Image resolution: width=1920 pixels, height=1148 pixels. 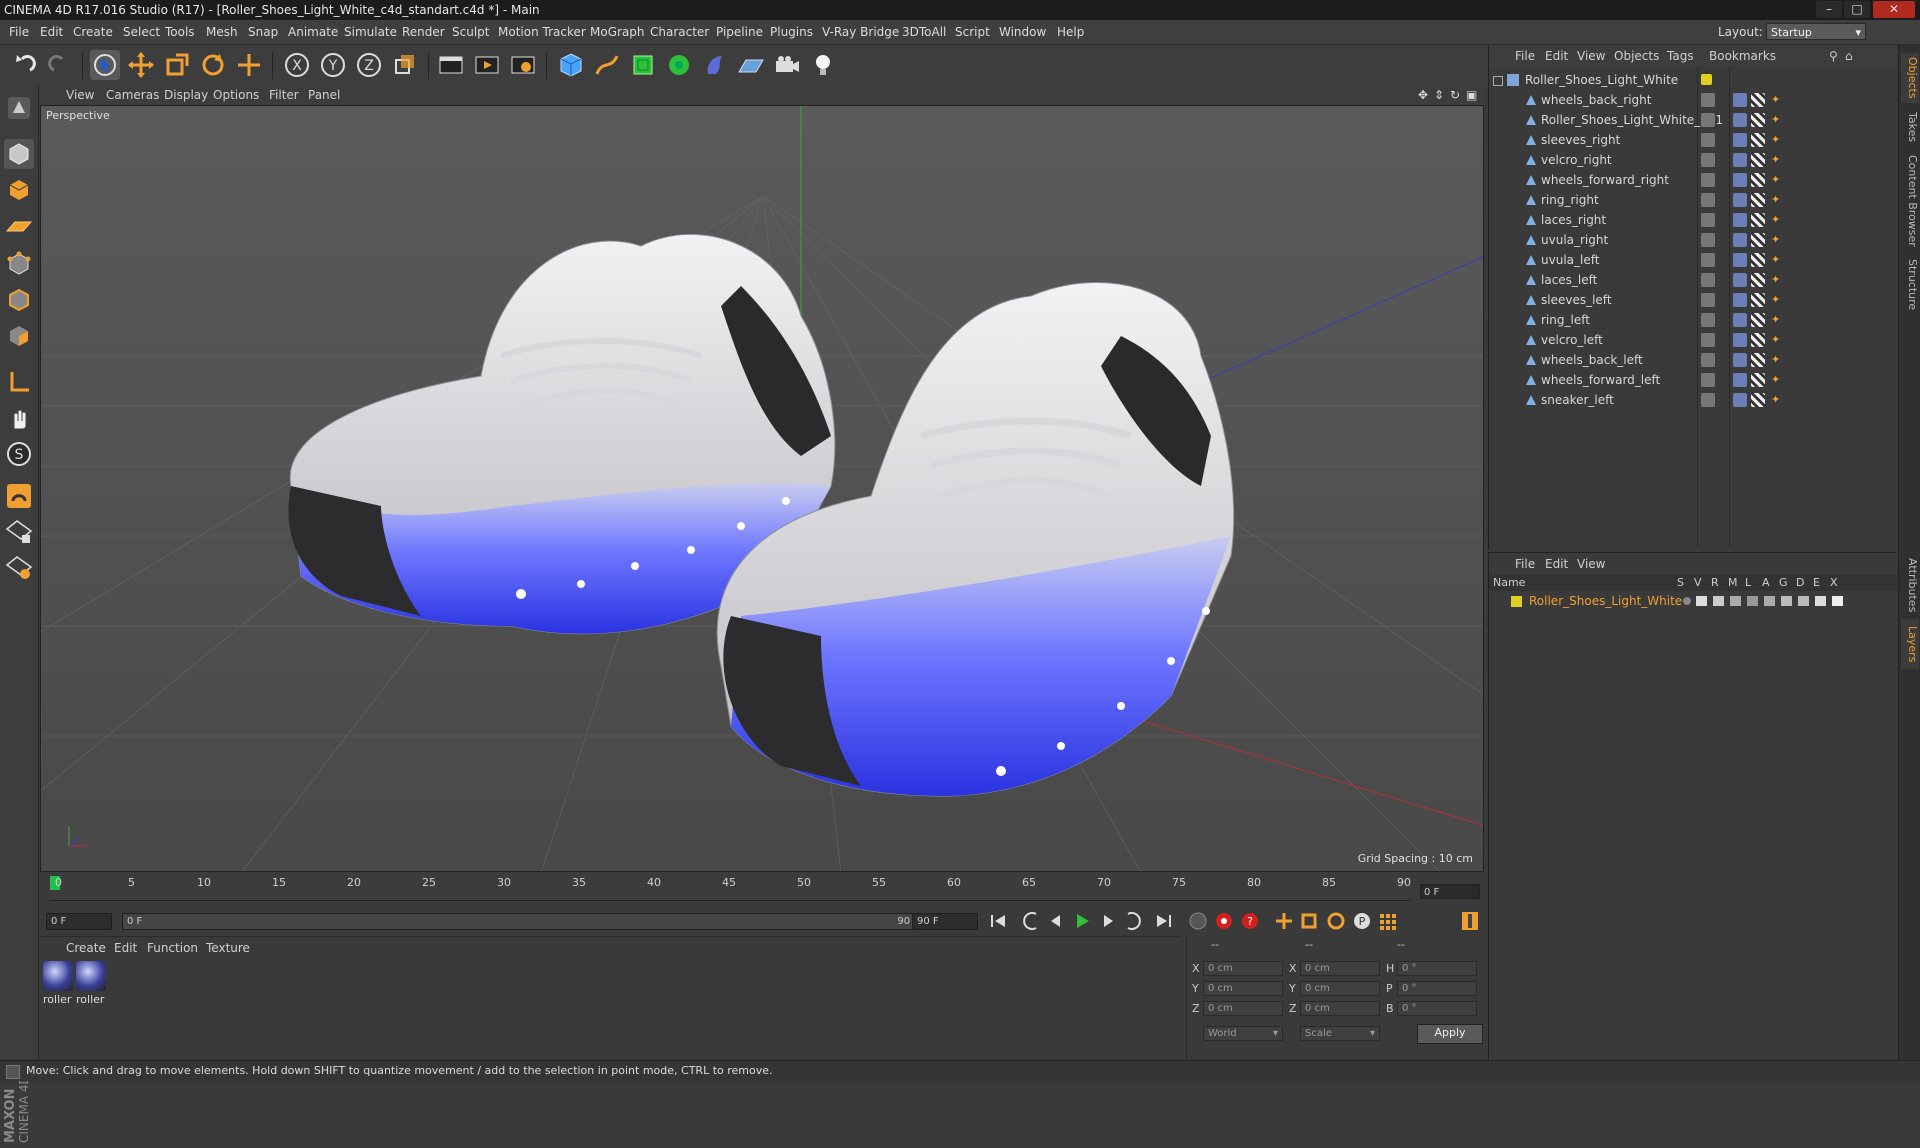 What do you see at coordinates (125, 948) in the screenshot?
I see `material-menu-edit: Edit` at bounding box center [125, 948].